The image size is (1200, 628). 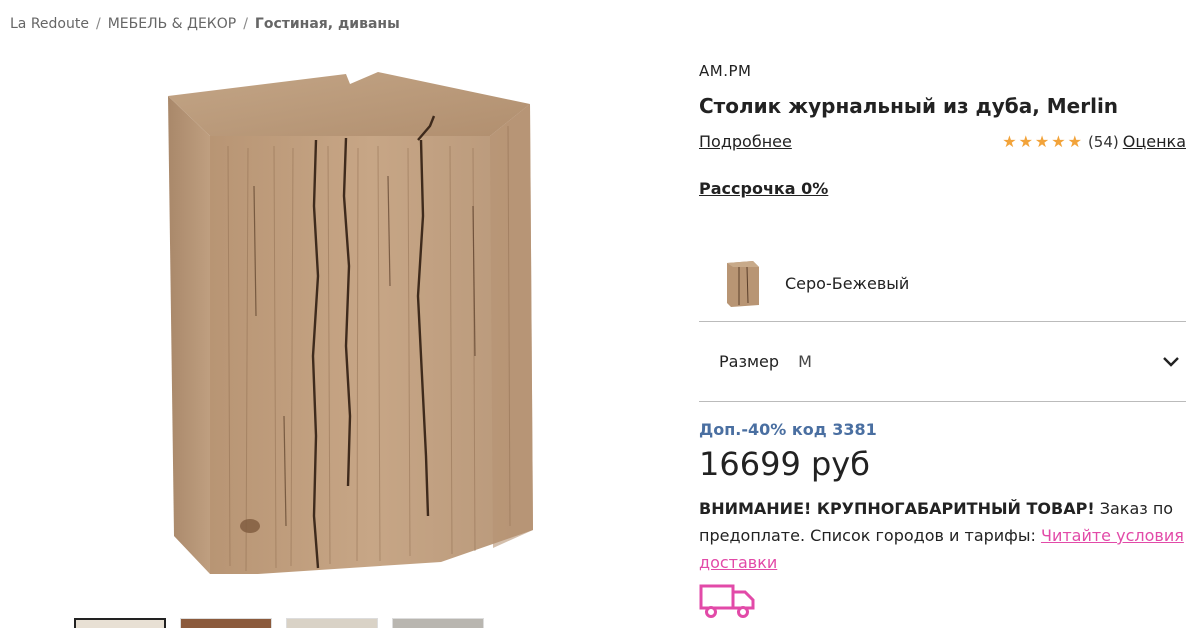 I want to click on rating: ★★★★★ (54) Оценка, so click(x=1094, y=141).